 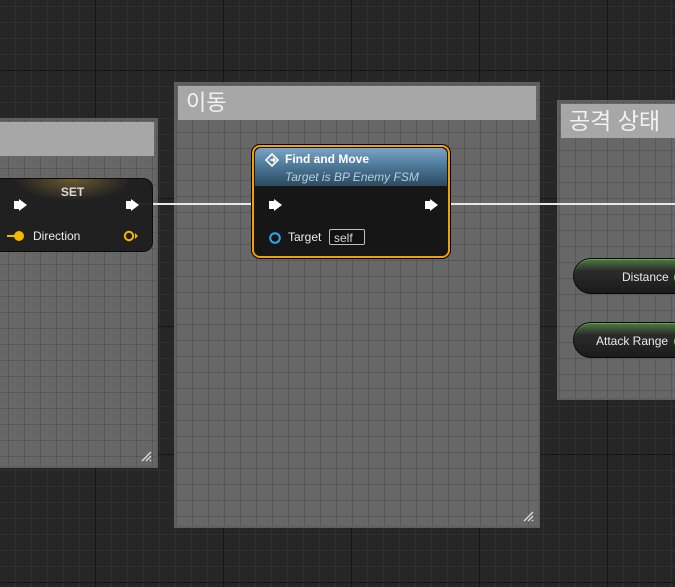 What do you see at coordinates (76, 215) in the screenshot?
I see `set-node: SET Direction` at bounding box center [76, 215].